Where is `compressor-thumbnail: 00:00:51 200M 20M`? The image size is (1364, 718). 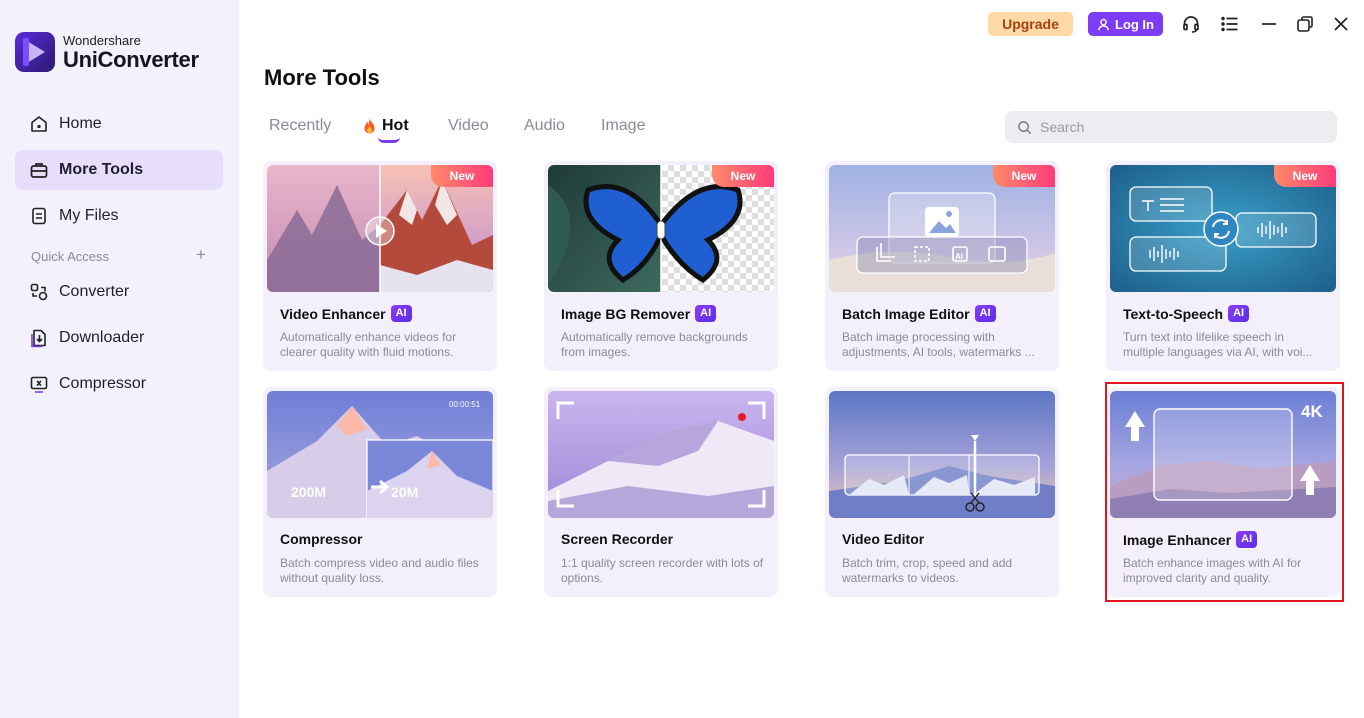
compressor-thumbnail: 00:00:51 200M 20M is located at coordinates (380, 454).